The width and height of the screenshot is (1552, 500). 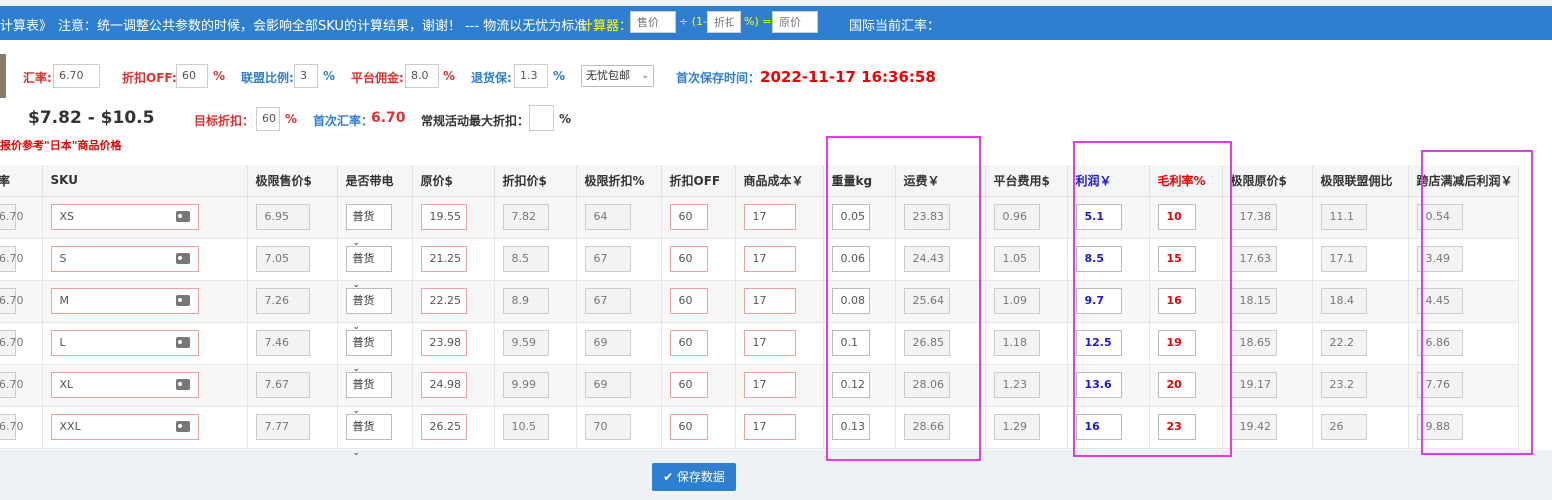 What do you see at coordinates (124, 217) in the screenshot?
I see `sku-input: XS` at bounding box center [124, 217].